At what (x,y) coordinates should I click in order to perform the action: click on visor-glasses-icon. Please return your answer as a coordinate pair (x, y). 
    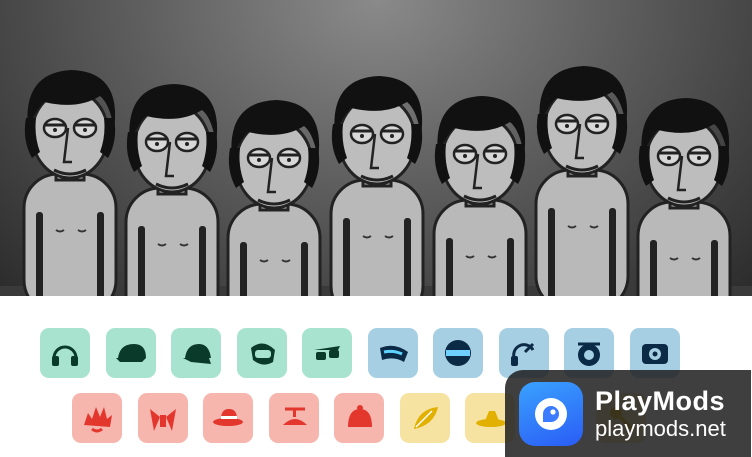
    Looking at the image, I should click on (393, 353).